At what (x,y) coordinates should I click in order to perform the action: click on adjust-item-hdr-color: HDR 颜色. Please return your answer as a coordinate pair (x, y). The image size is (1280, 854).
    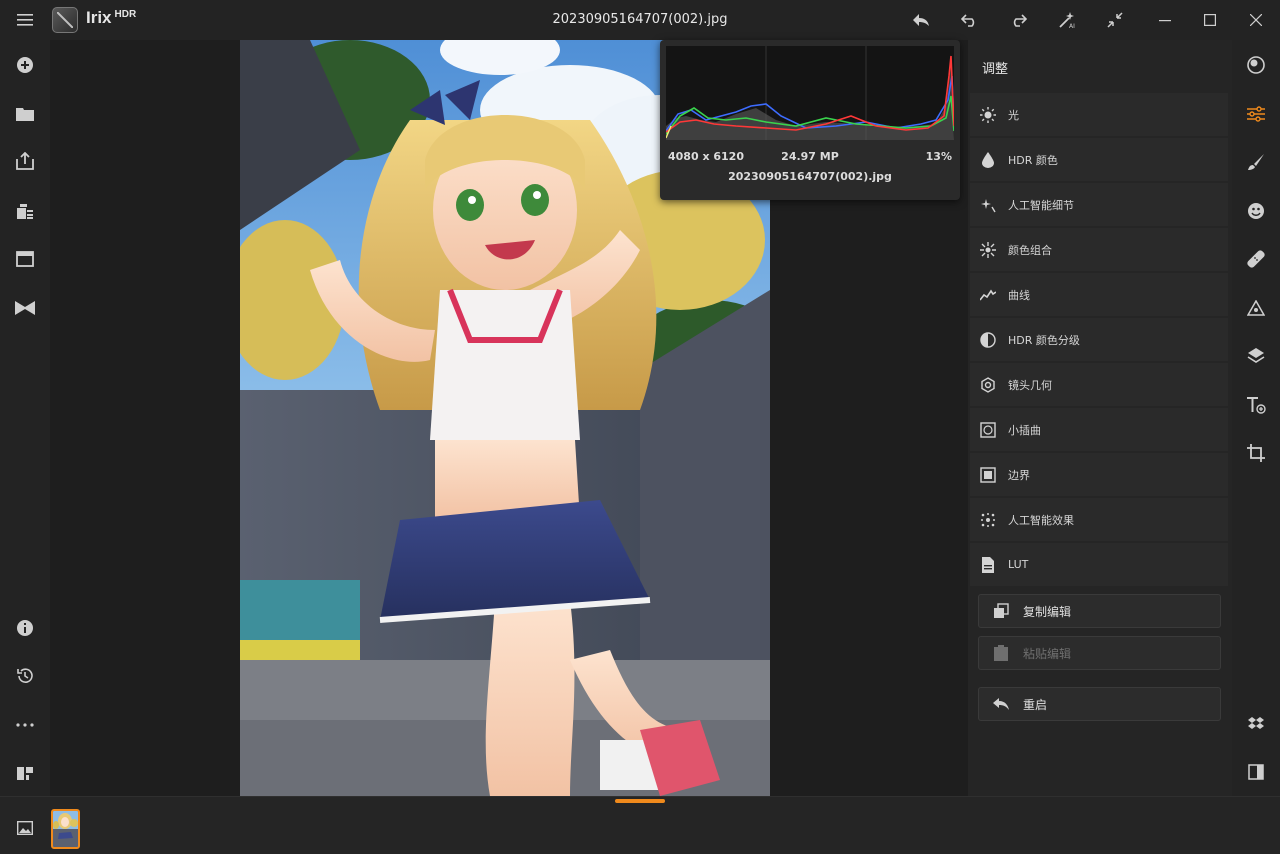
    Looking at the image, I should click on (1099, 159).